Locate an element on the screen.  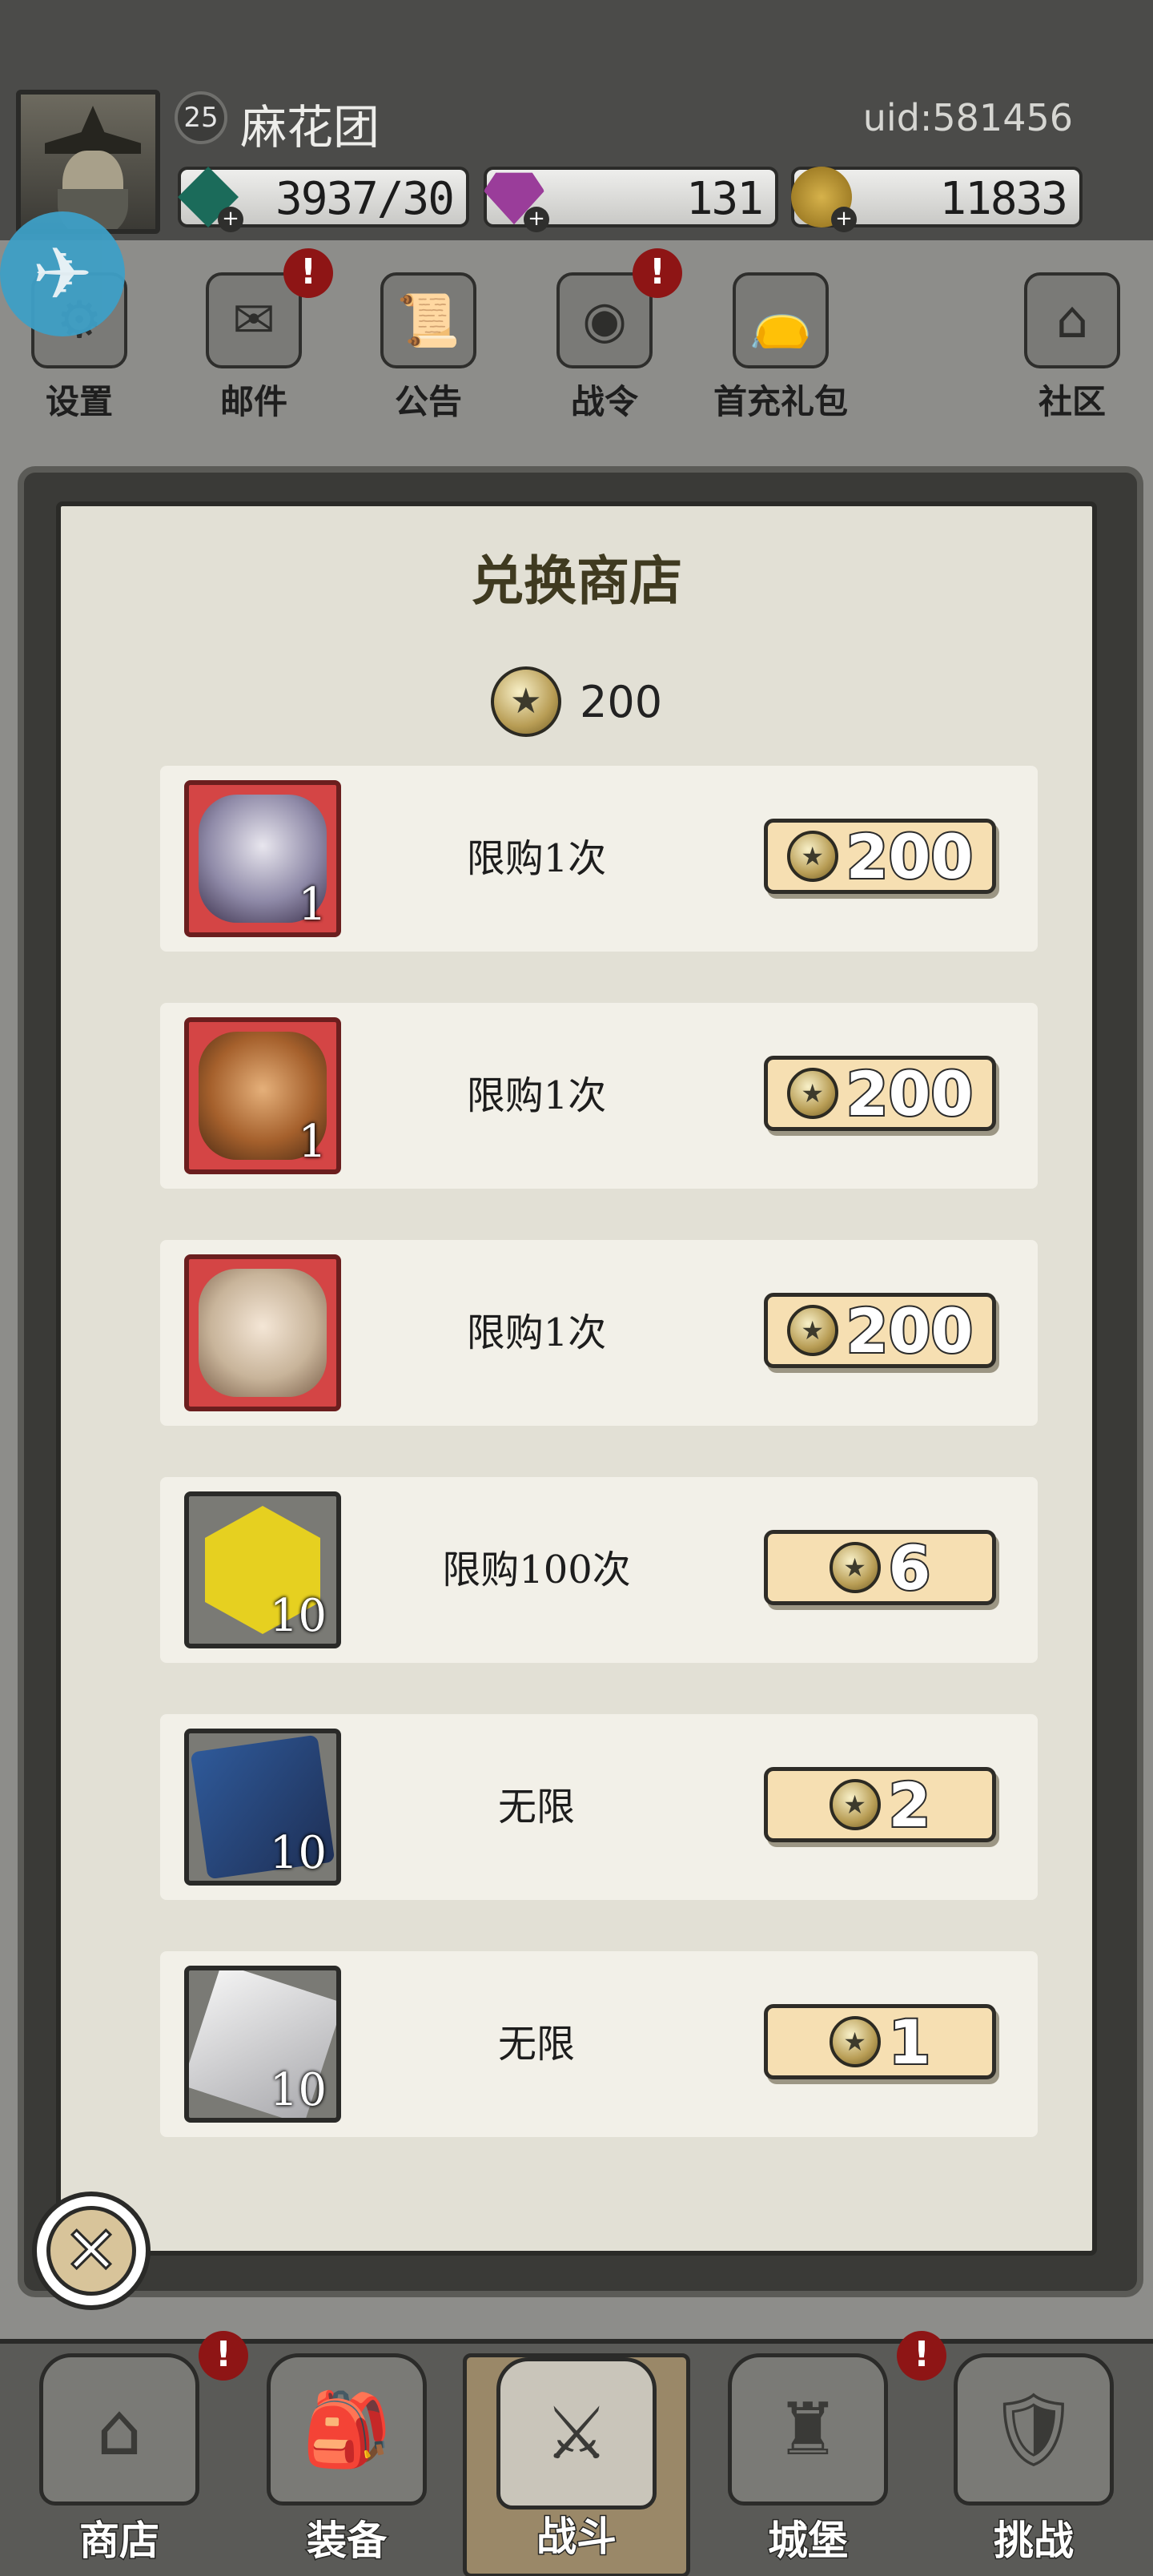
hut-icon: ⌂ is located at coordinates (119, 2429).